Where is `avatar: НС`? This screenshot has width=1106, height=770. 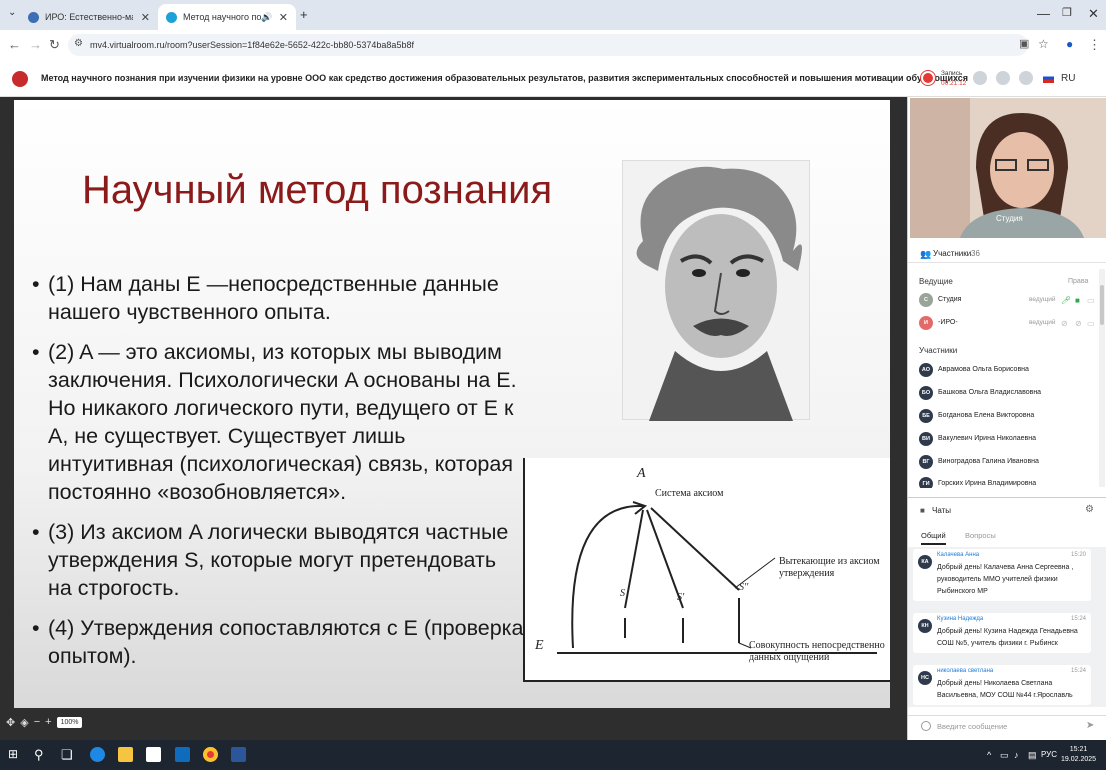
avatar: НС is located at coordinates (925, 678).